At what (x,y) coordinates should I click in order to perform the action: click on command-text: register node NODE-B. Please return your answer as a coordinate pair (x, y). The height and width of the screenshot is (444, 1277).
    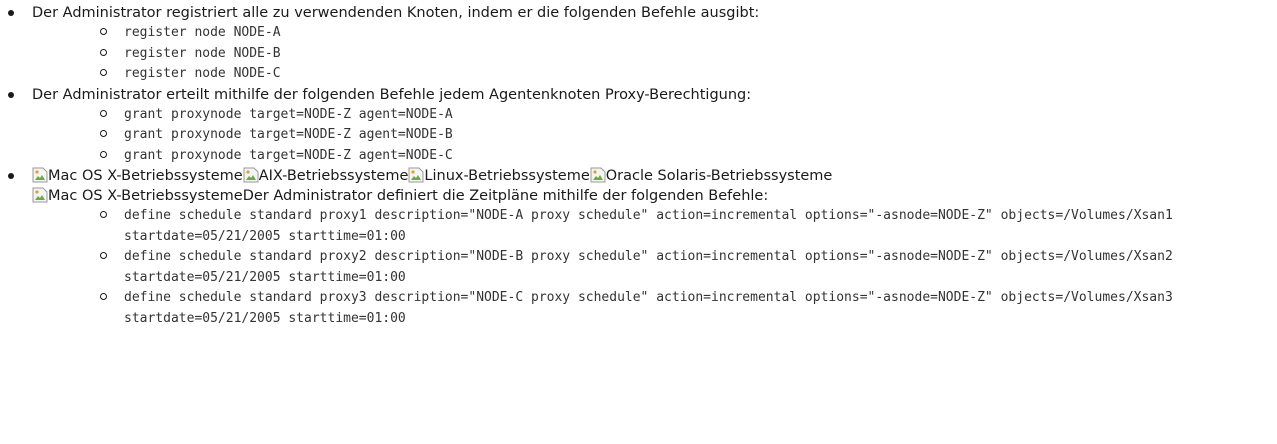
    Looking at the image, I should click on (202, 53).